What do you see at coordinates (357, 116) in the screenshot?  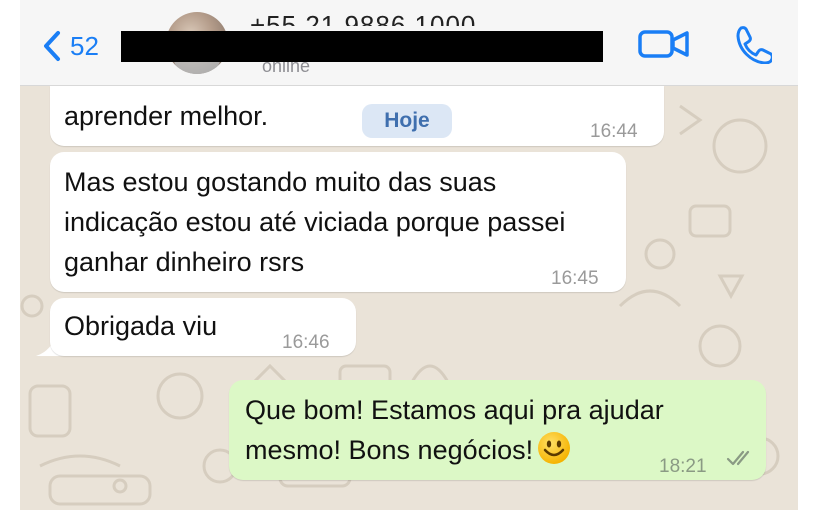 I see `message-bubble-incoming: aprender melhor. 16:44` at bounding box center [357, 116].